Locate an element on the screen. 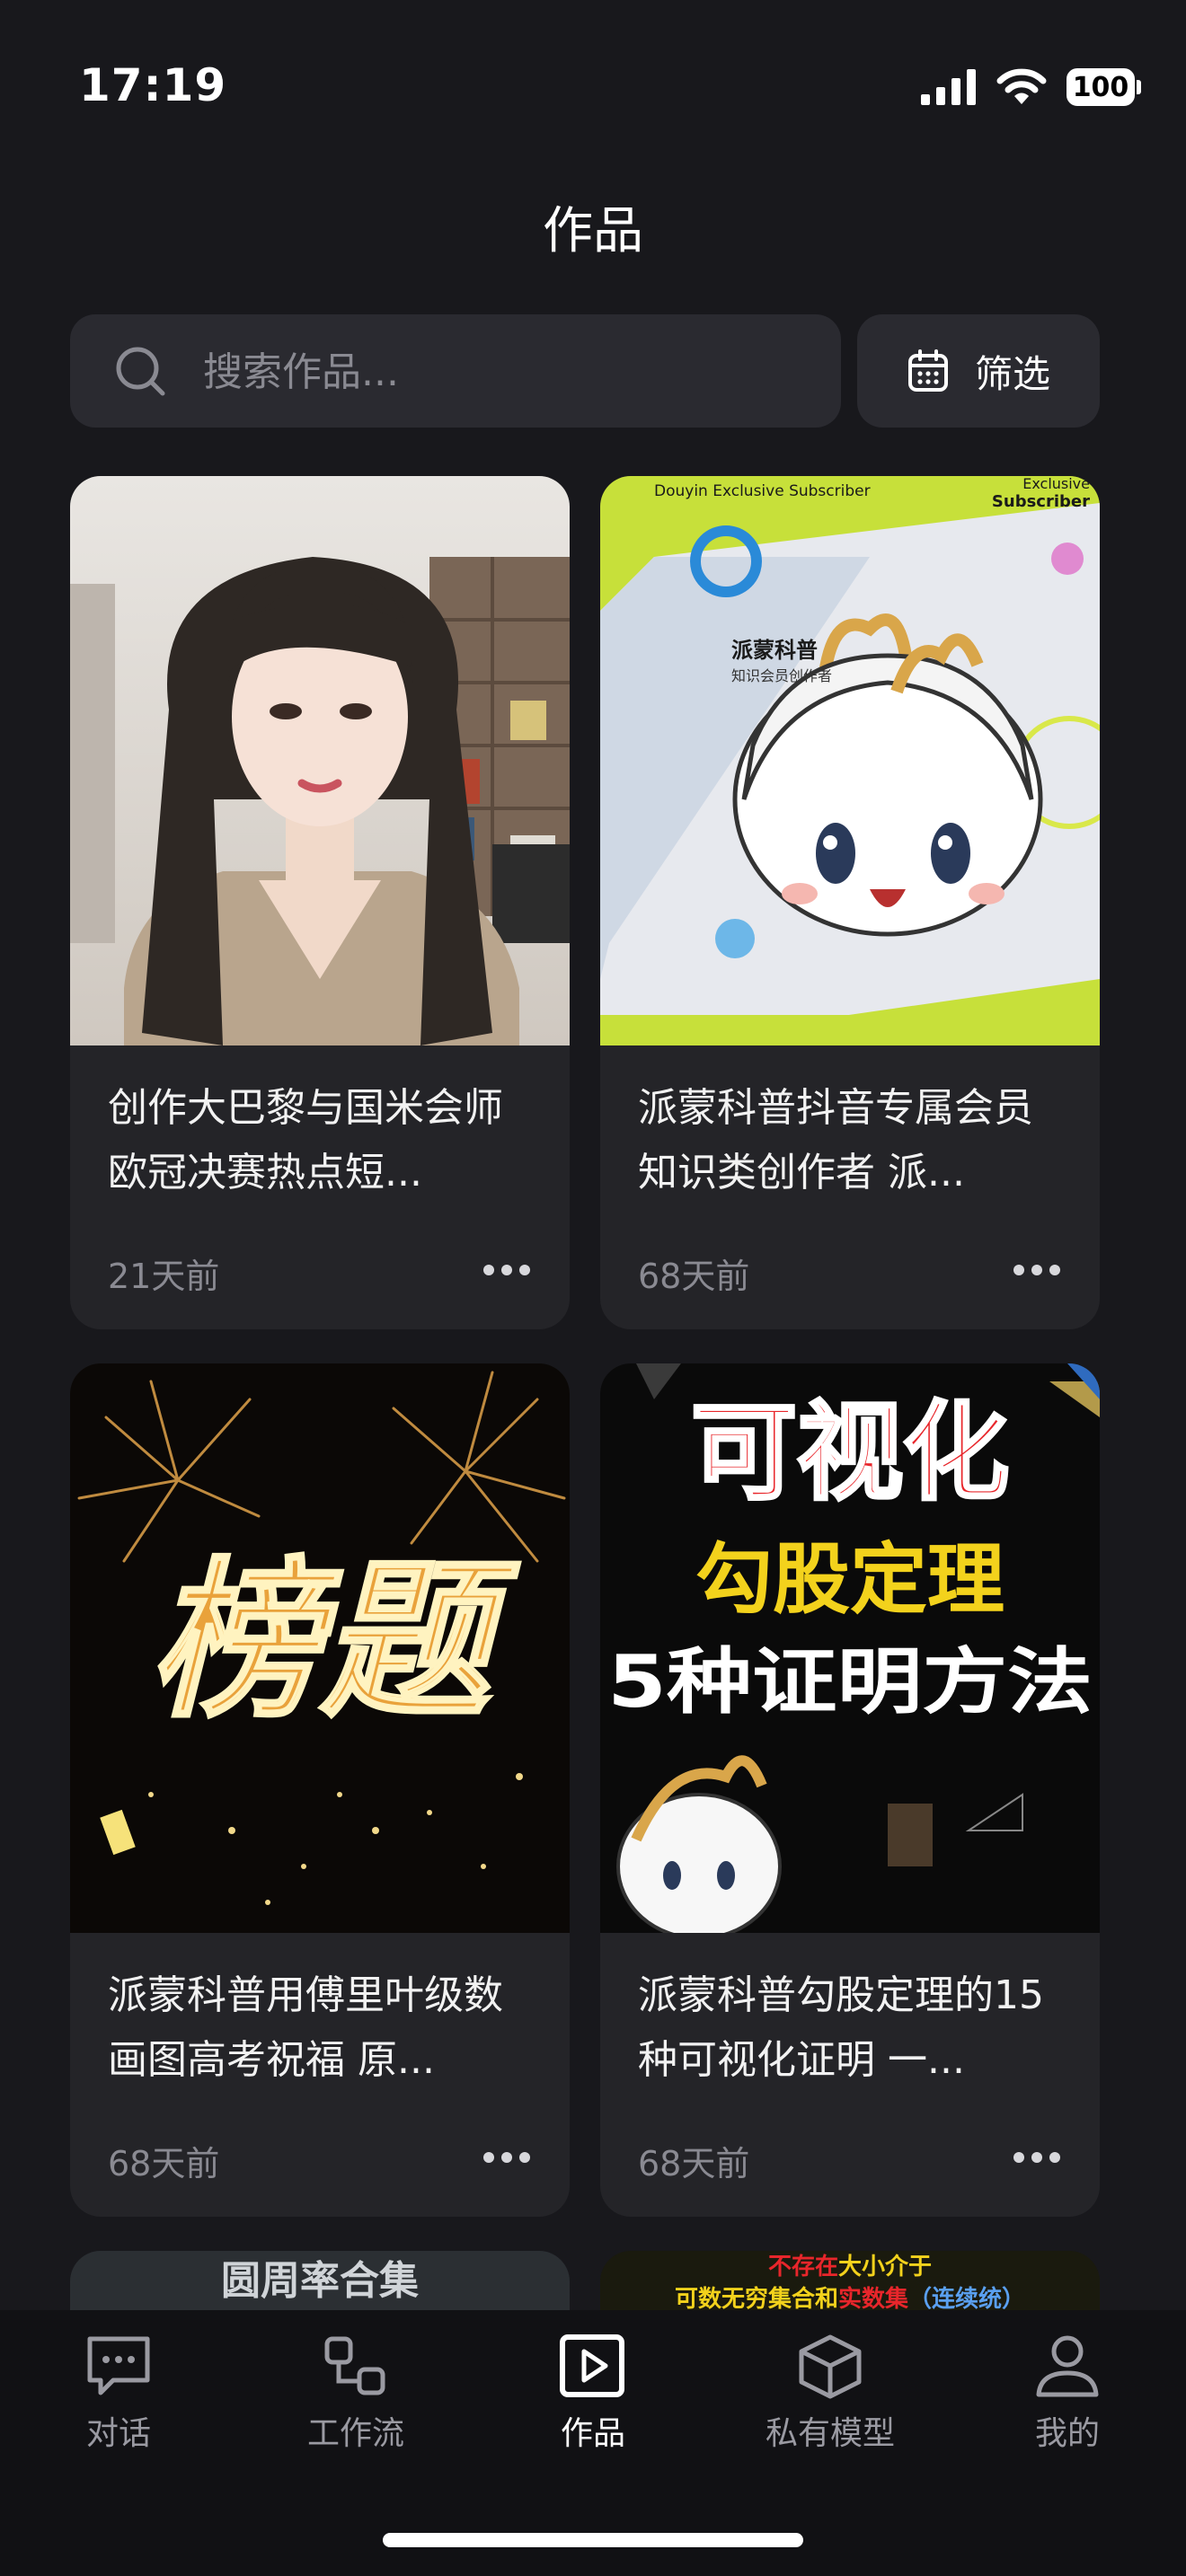 This screenshot has width=1186, height=2576. status-time: 17:19 is located at coordinates (153, 85).